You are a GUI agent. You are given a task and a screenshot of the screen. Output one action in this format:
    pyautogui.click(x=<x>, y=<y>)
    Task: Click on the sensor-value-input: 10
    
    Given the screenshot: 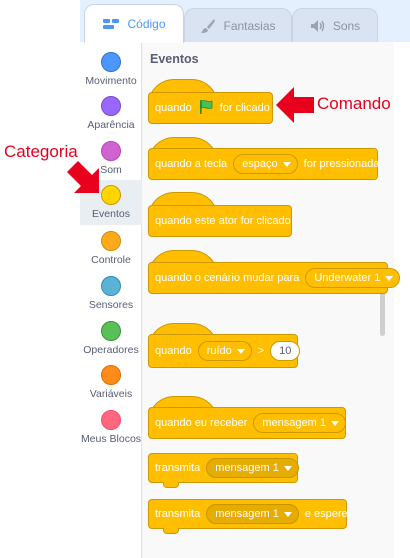 What is the action you would take?
    pyautogui.click(x=285, y=351)
    